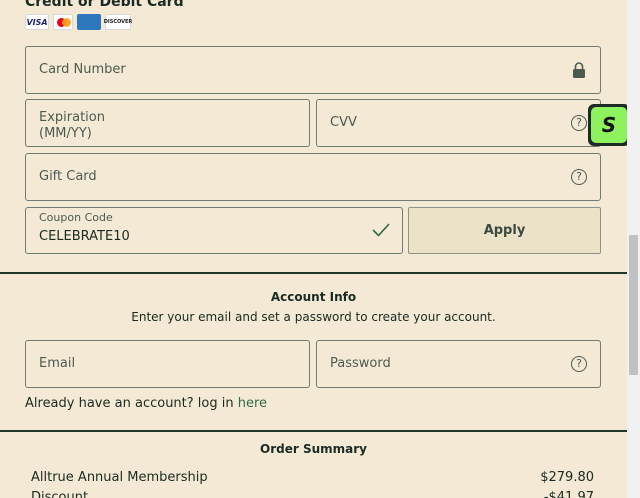  What do you see at coordinates (167, 123) in the screenshot?
I see `expiration-field: Expiration (MM/YY)` at bounding box center [167, 123].